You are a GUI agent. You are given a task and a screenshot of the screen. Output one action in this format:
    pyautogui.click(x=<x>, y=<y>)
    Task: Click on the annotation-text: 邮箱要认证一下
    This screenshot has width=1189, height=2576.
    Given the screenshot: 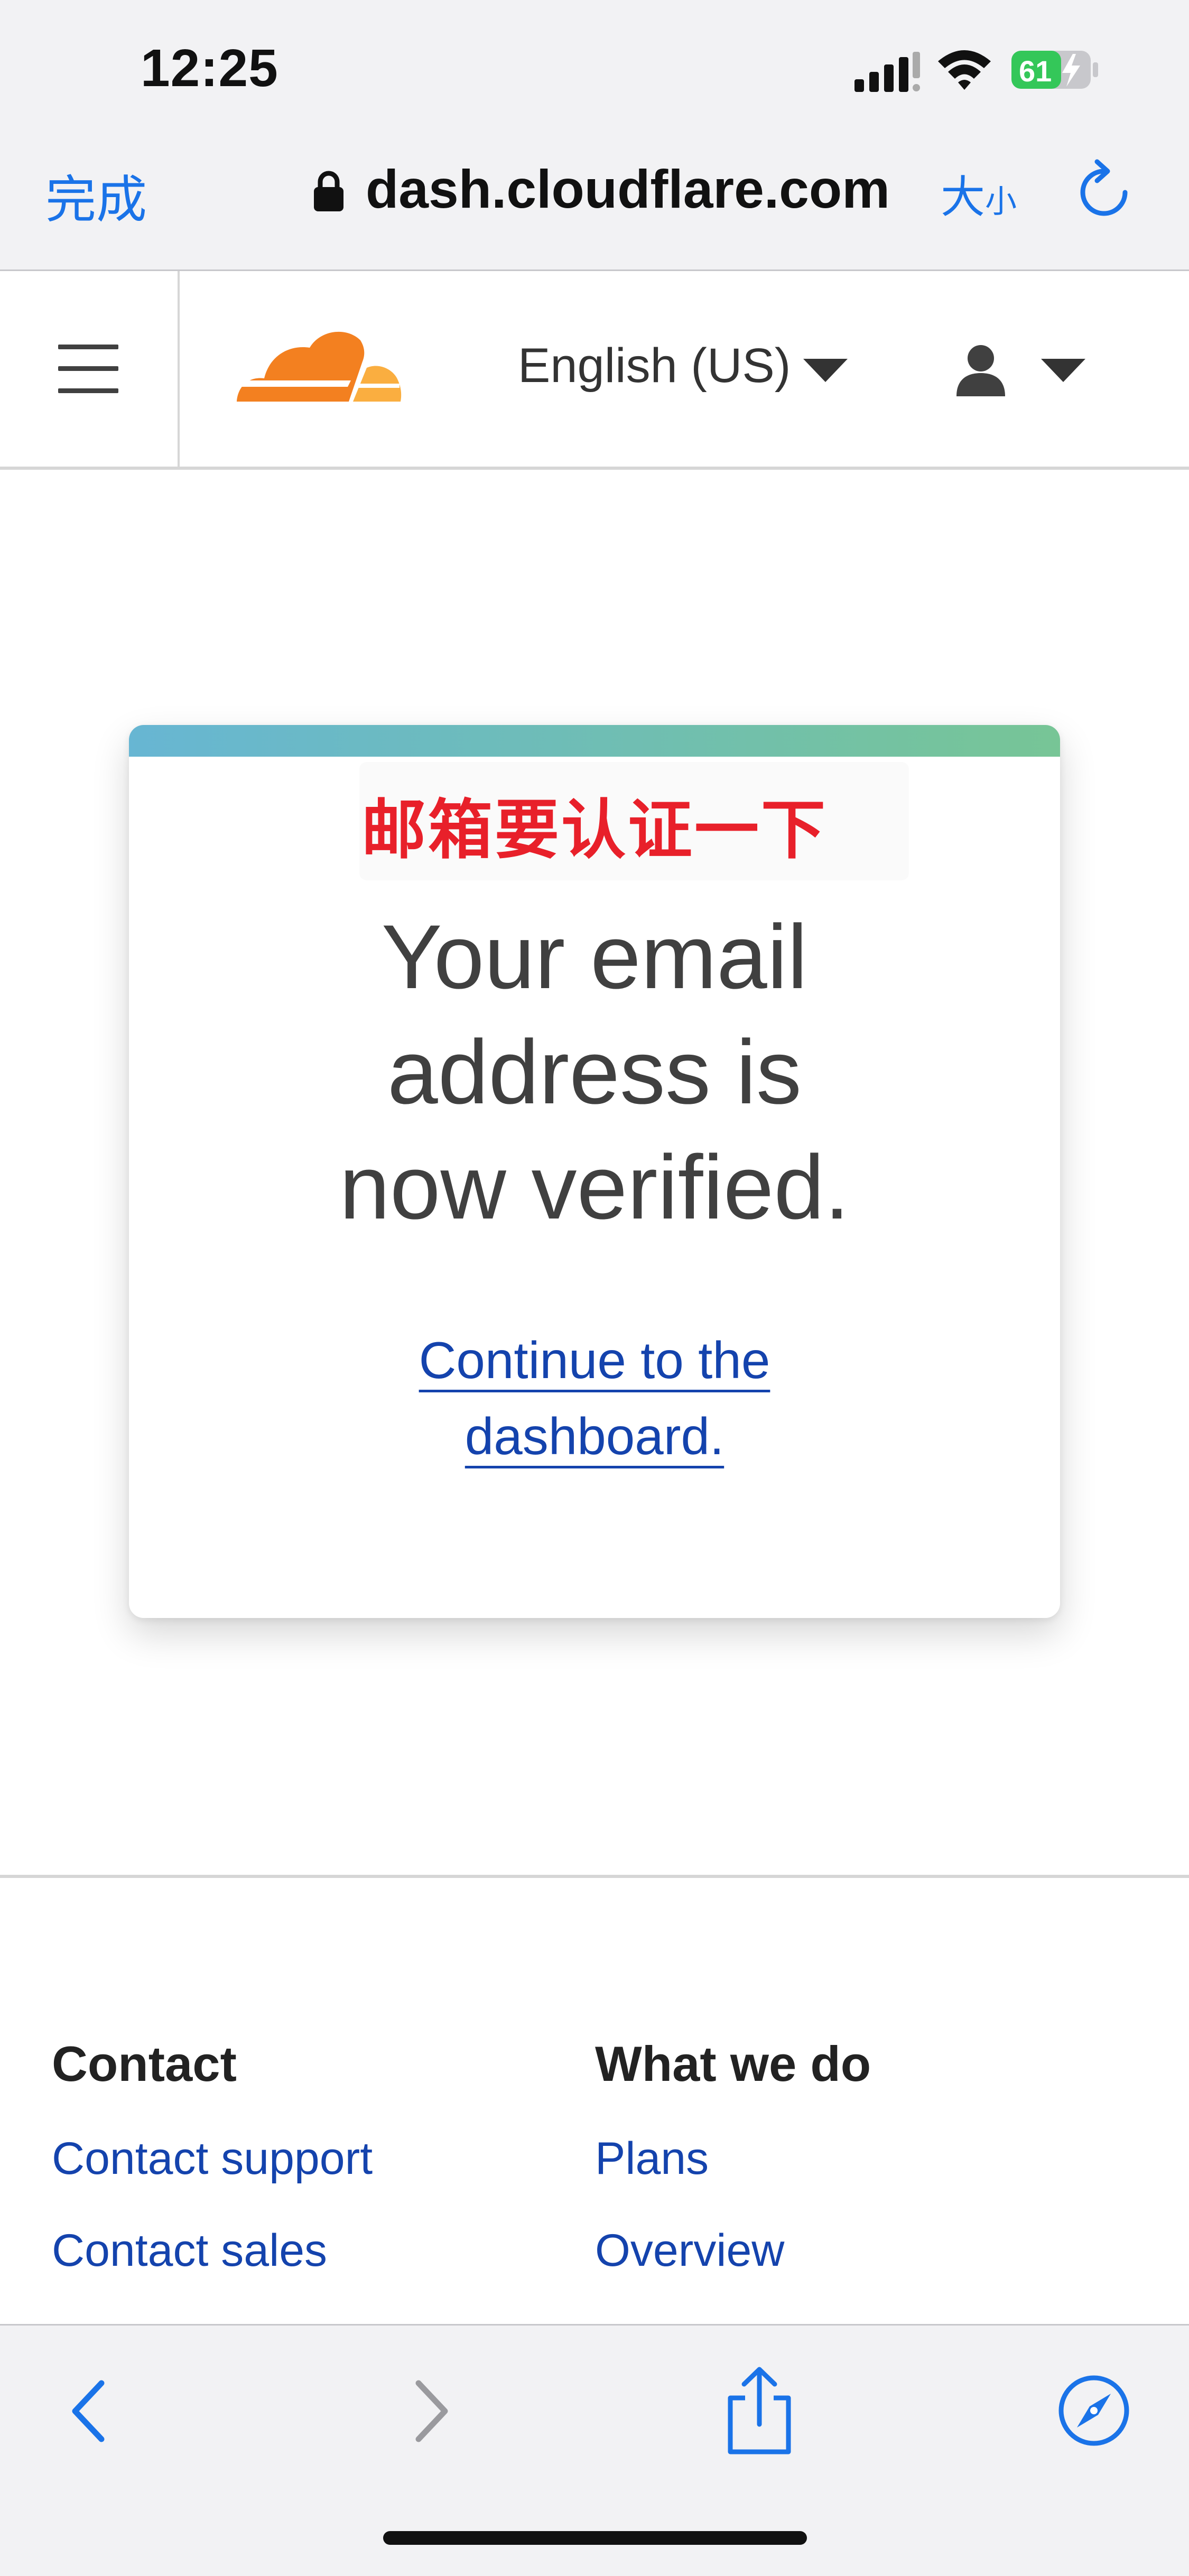 What is the action you would take?
    pyautogui.click(x=594, y=830)
    